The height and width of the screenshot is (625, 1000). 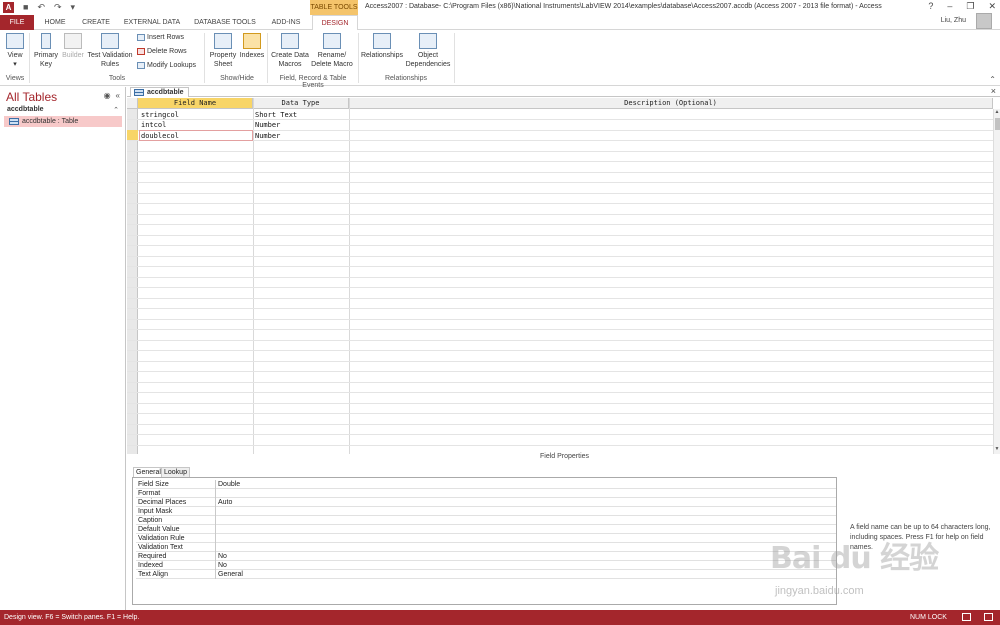 I want to click on property-row: Decimal Places Auto, so click(x=486, y=502).